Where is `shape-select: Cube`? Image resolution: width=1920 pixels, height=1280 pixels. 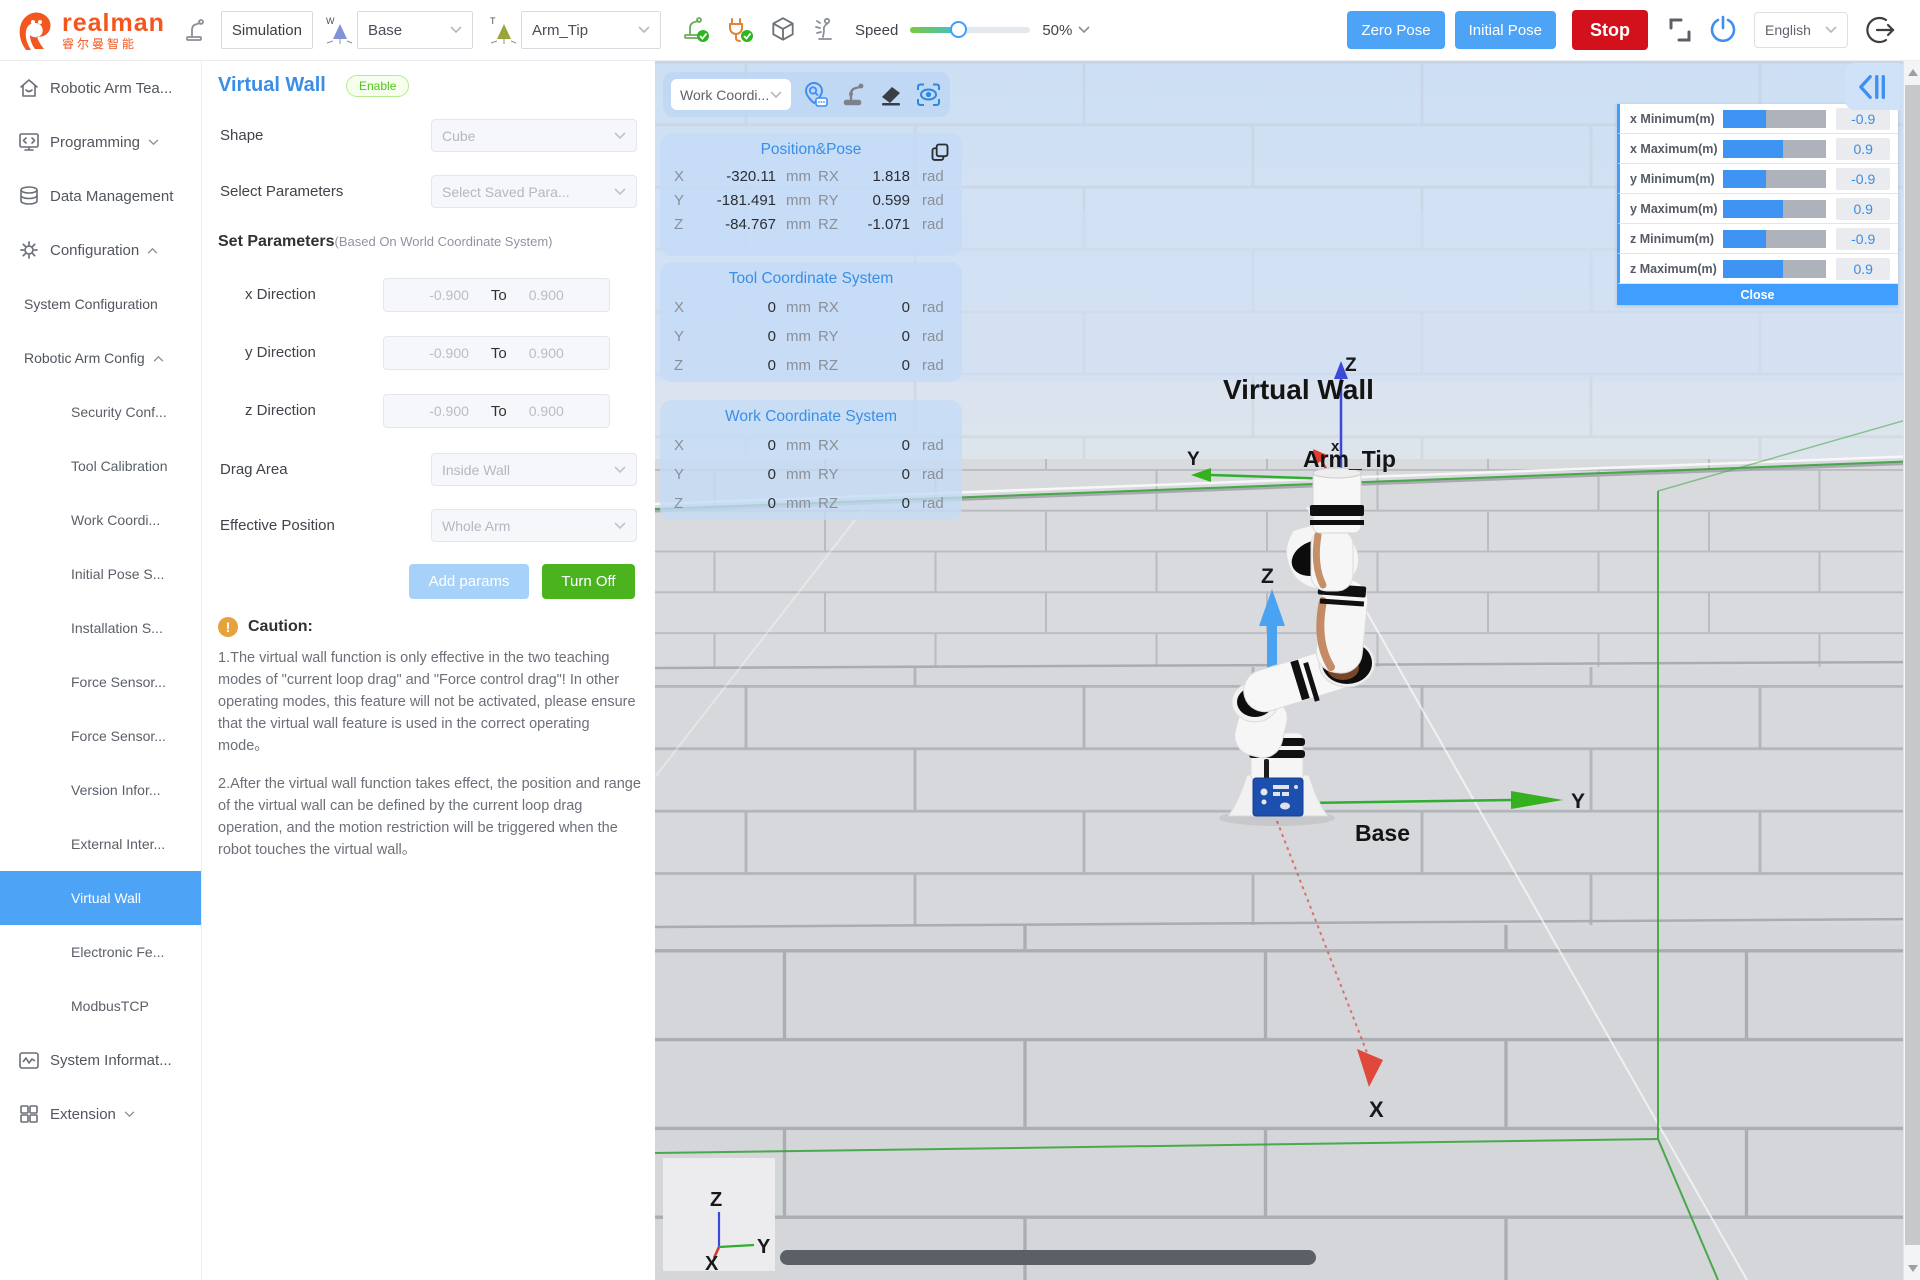 shape-select: Cube is located at coordinates (534, 135).